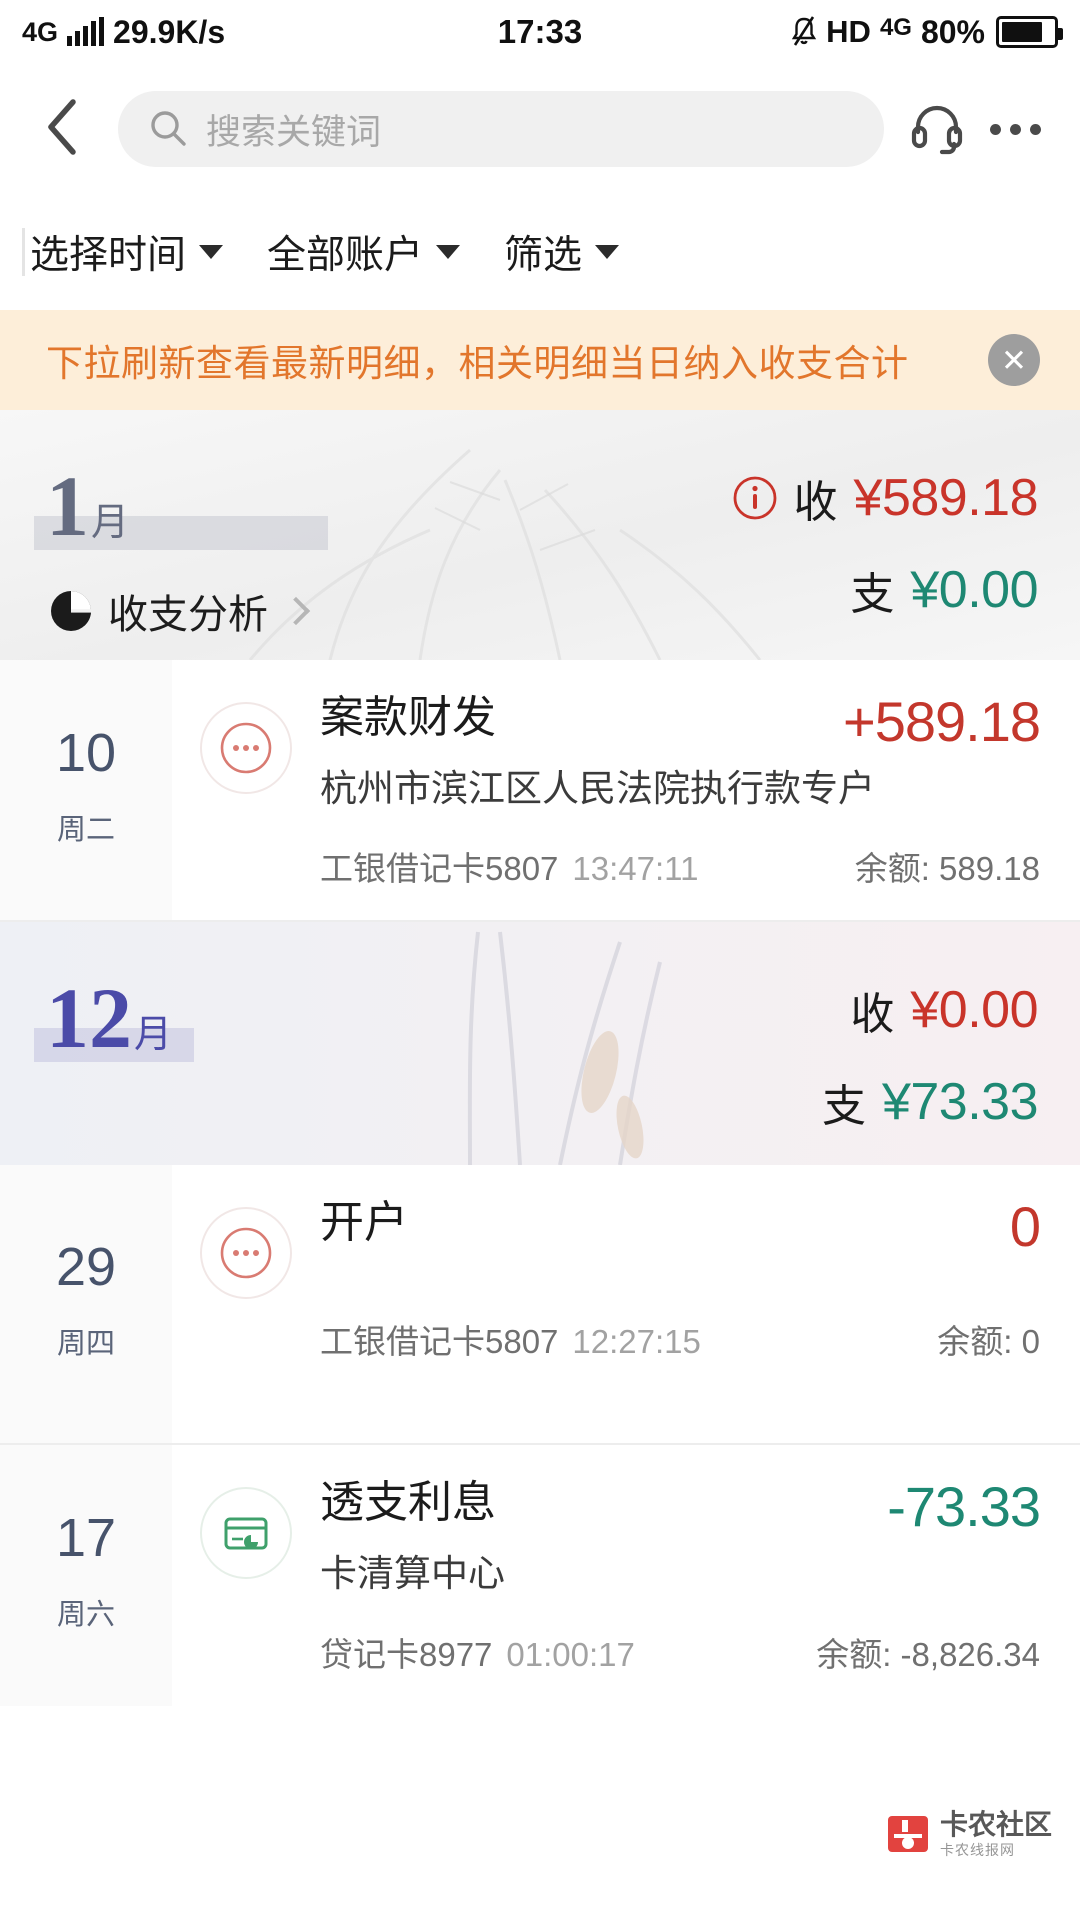 The width and height of the screenshot is (1080, 1920). Describe the element at coordinates (895, 27) in the screenshot. I see `network-type-label-2: 4G` at that location.